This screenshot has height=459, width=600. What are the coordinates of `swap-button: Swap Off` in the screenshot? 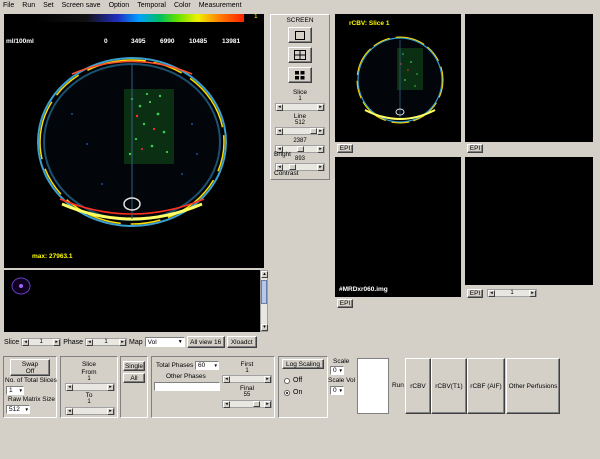 It's located at (30, 367).